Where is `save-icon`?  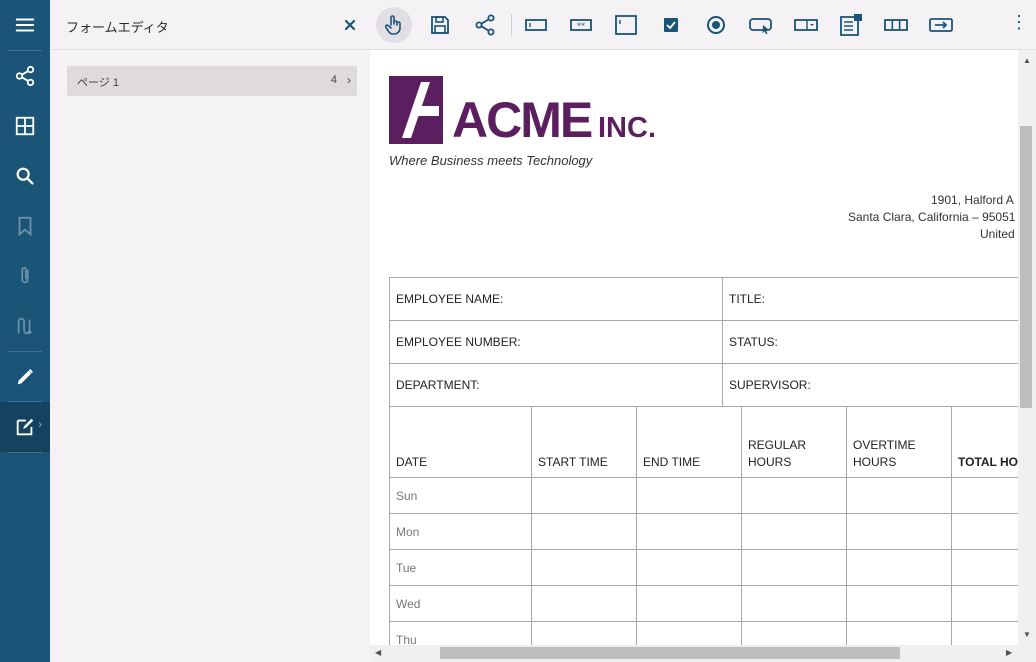
save-icon is located at coordinates (440, 25).